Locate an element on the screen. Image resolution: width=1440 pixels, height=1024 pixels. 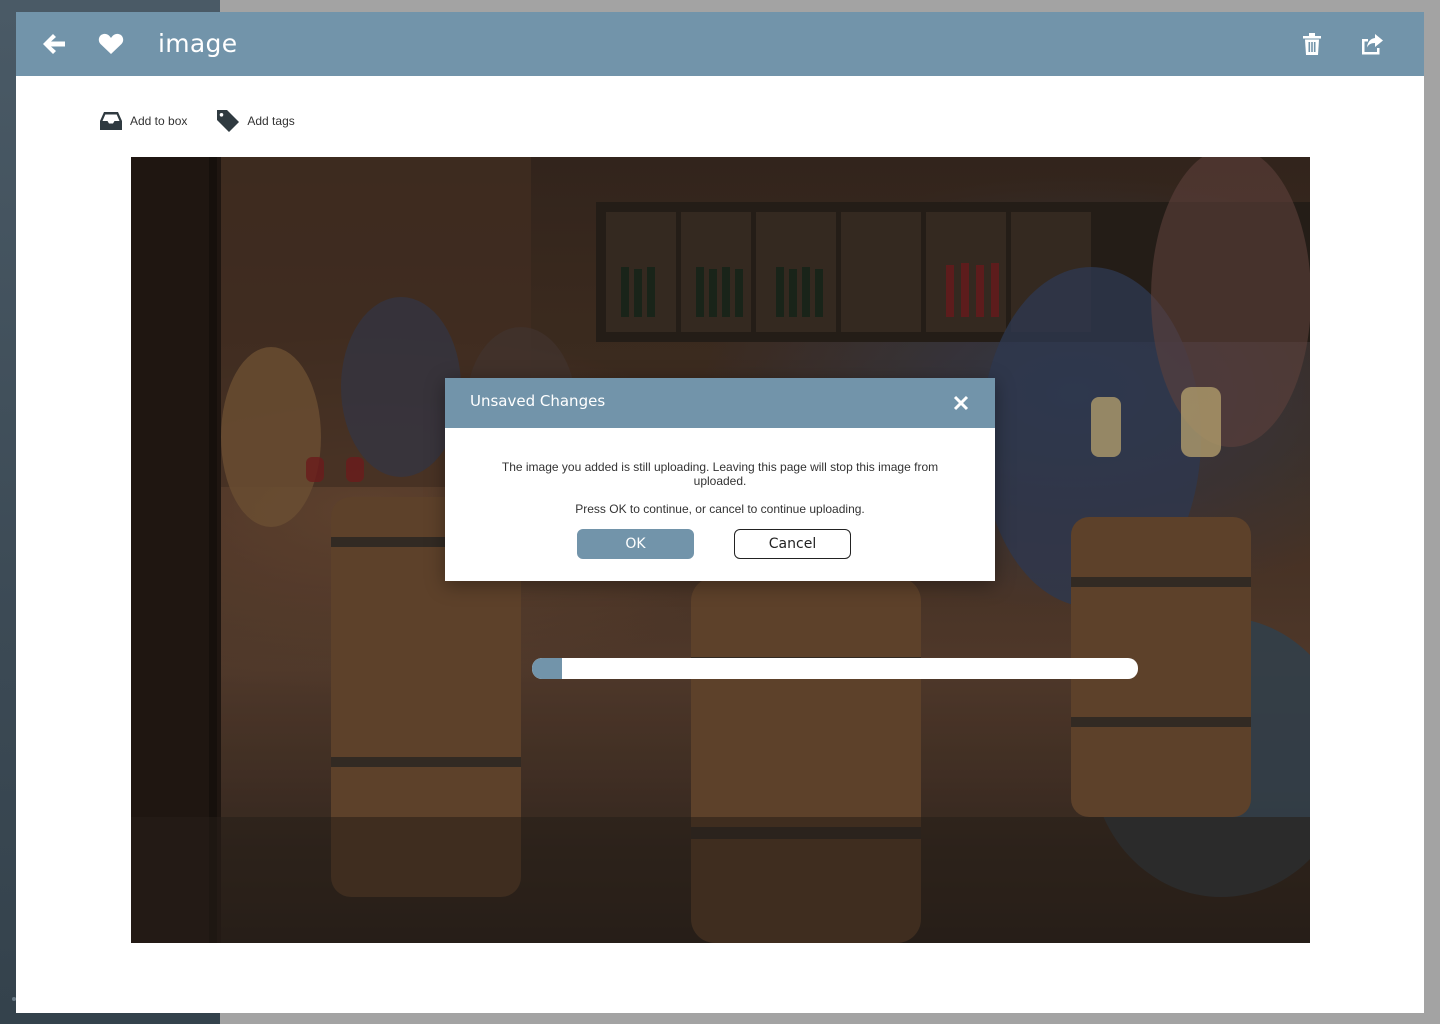
add-tags-button: Add tags is located at coordinates (256, 121).